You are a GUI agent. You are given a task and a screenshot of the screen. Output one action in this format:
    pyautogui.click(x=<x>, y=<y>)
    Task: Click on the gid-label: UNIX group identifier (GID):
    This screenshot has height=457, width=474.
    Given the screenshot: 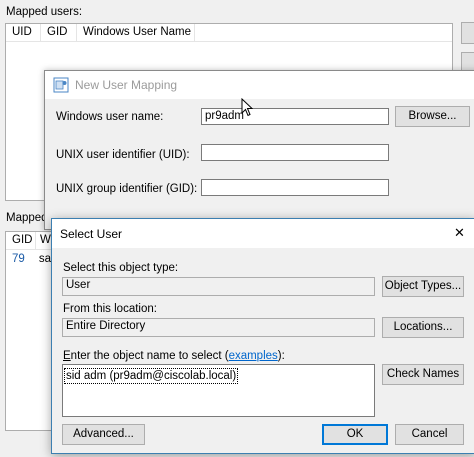 What is the action you would take?
    pyautogui.click(x=127, y=189)
    